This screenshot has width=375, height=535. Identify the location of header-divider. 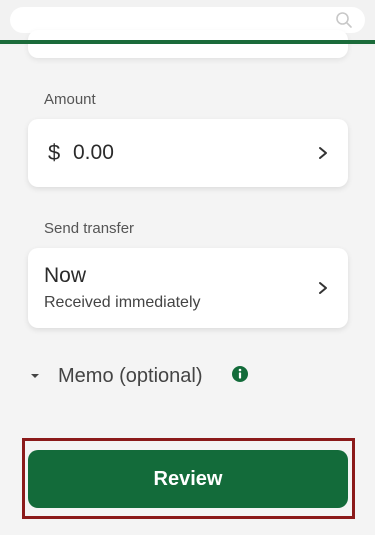
(187, 42).